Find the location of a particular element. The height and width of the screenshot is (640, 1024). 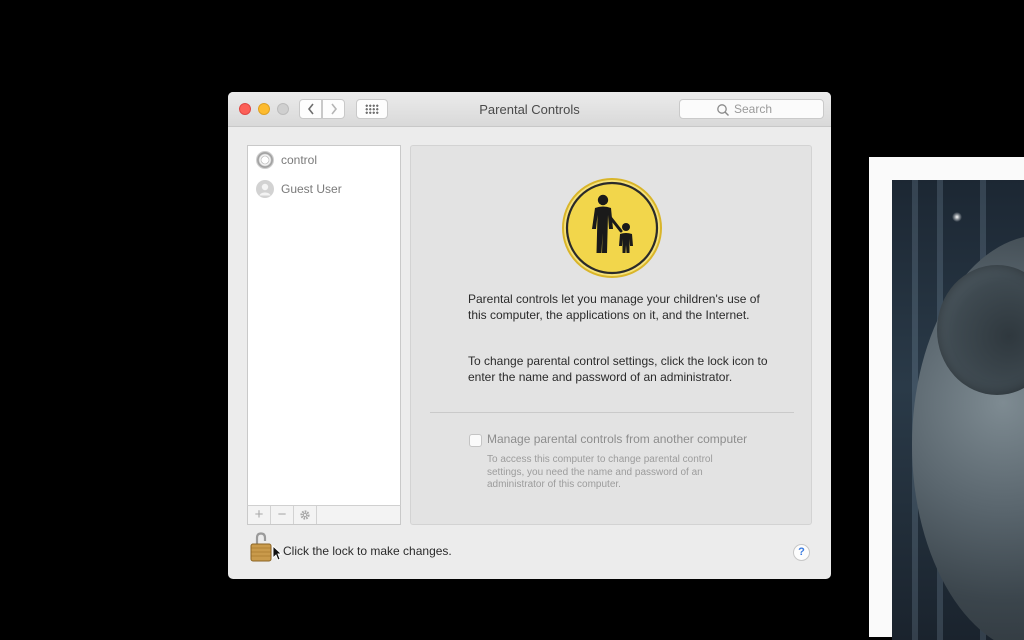

search-placeholder: Search is located at coordinates (753, 109).